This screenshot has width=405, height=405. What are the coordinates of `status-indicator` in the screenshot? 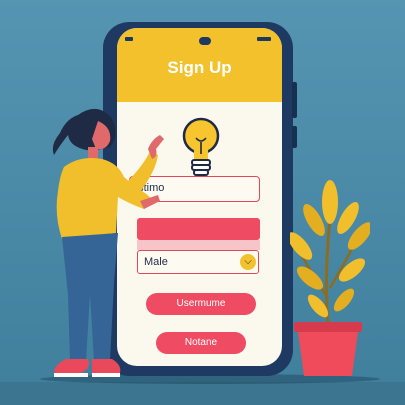 It's located at (129, 39).